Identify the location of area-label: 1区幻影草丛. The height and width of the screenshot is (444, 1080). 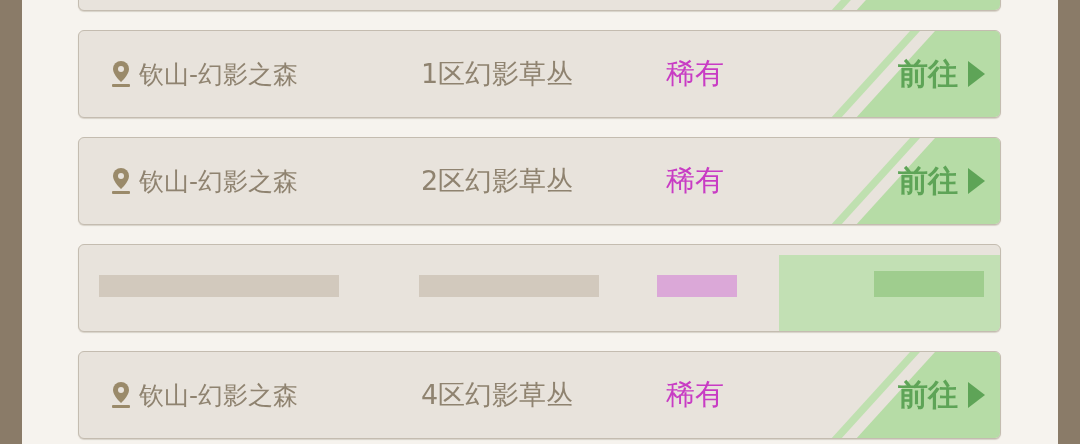
(498, 74).